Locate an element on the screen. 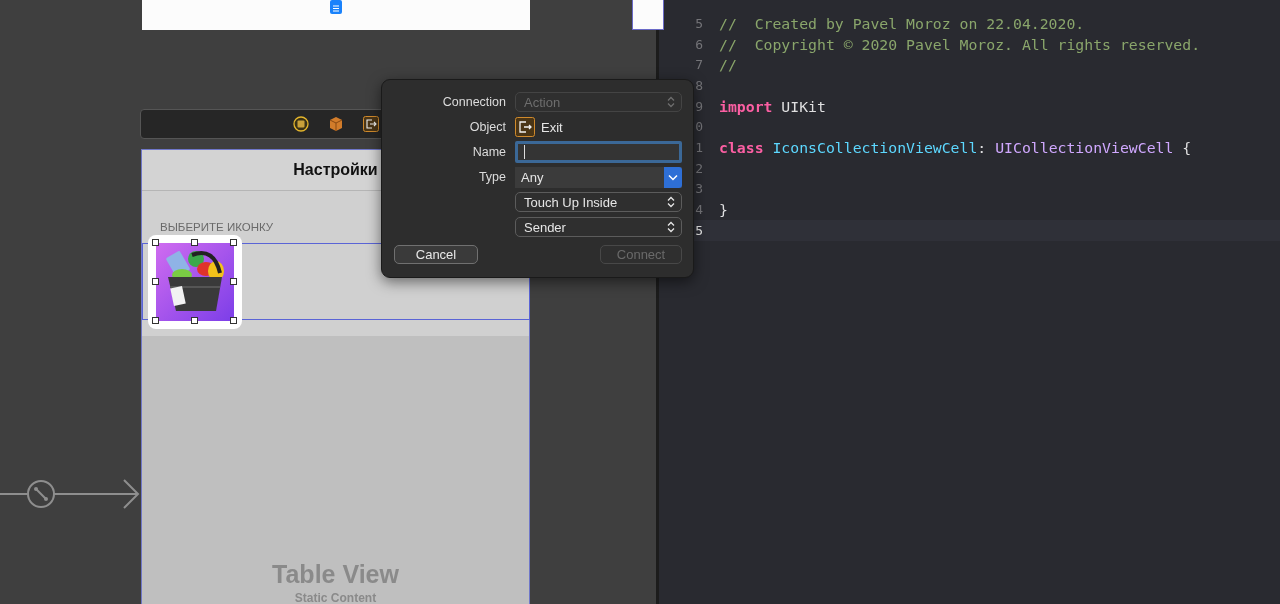 The width and height of the screenshot is (1280, 604). field-label: Object is located at coordinates (487, 127).